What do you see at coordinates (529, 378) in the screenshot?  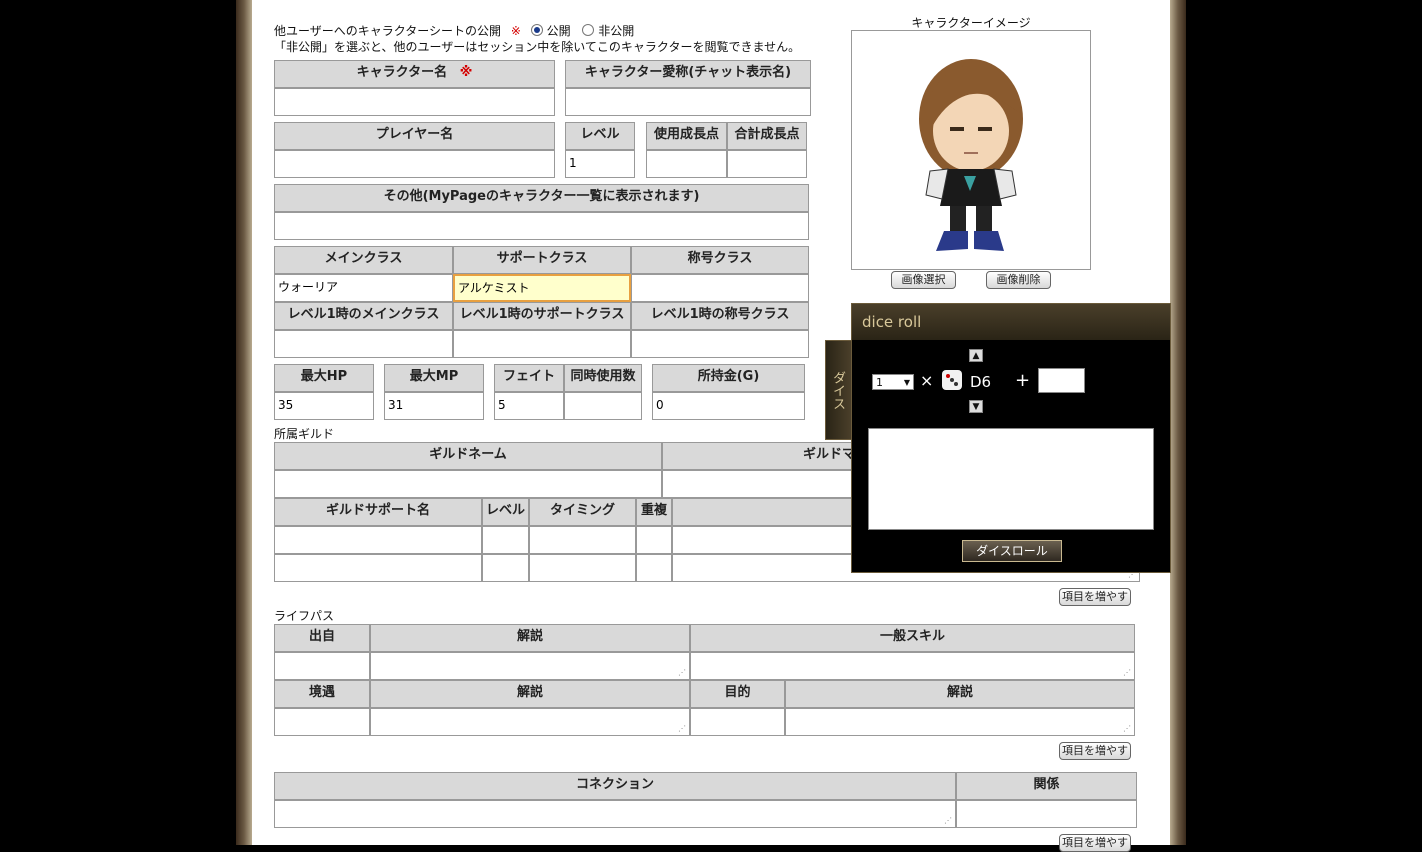 I see `fate-header: フェイト` at bounding box center [529, 378].